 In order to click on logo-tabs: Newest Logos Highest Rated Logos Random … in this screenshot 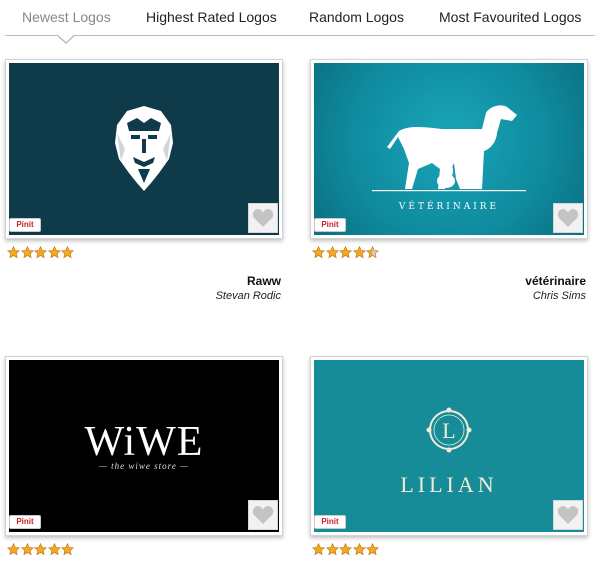, I will do `click(300, 22)`.